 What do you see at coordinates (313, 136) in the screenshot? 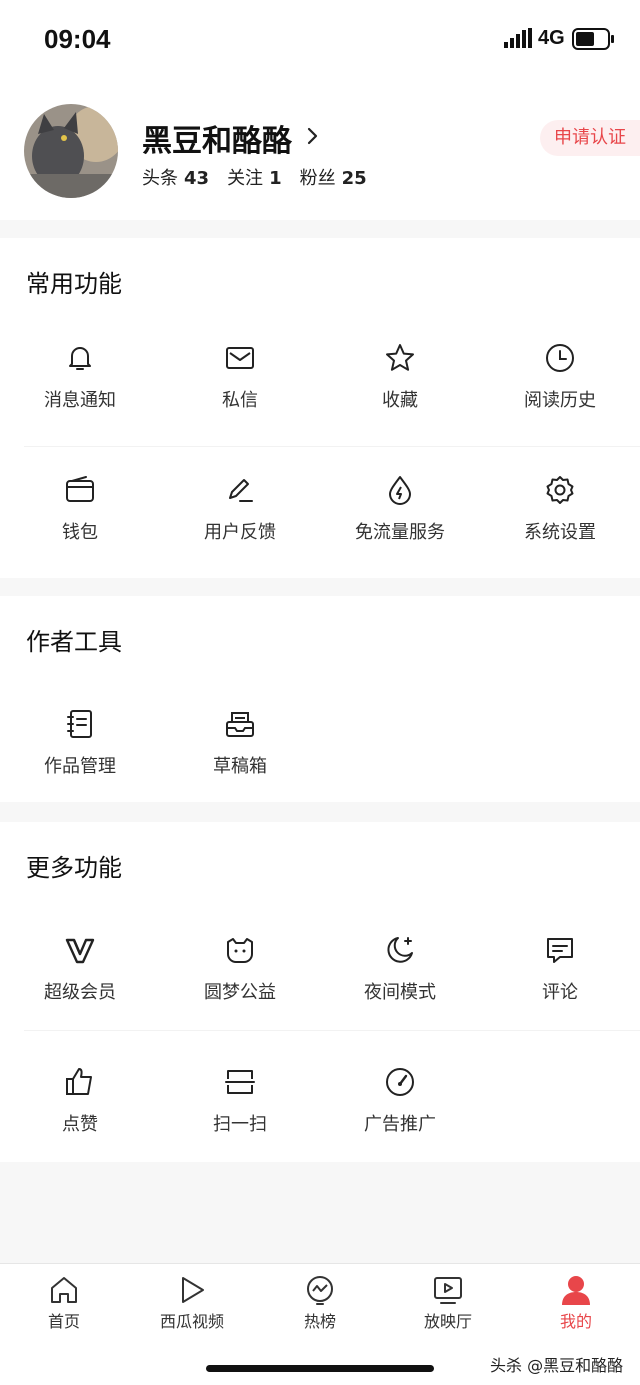
I see `chevron-right-icon` at bounding box center [313, 136].